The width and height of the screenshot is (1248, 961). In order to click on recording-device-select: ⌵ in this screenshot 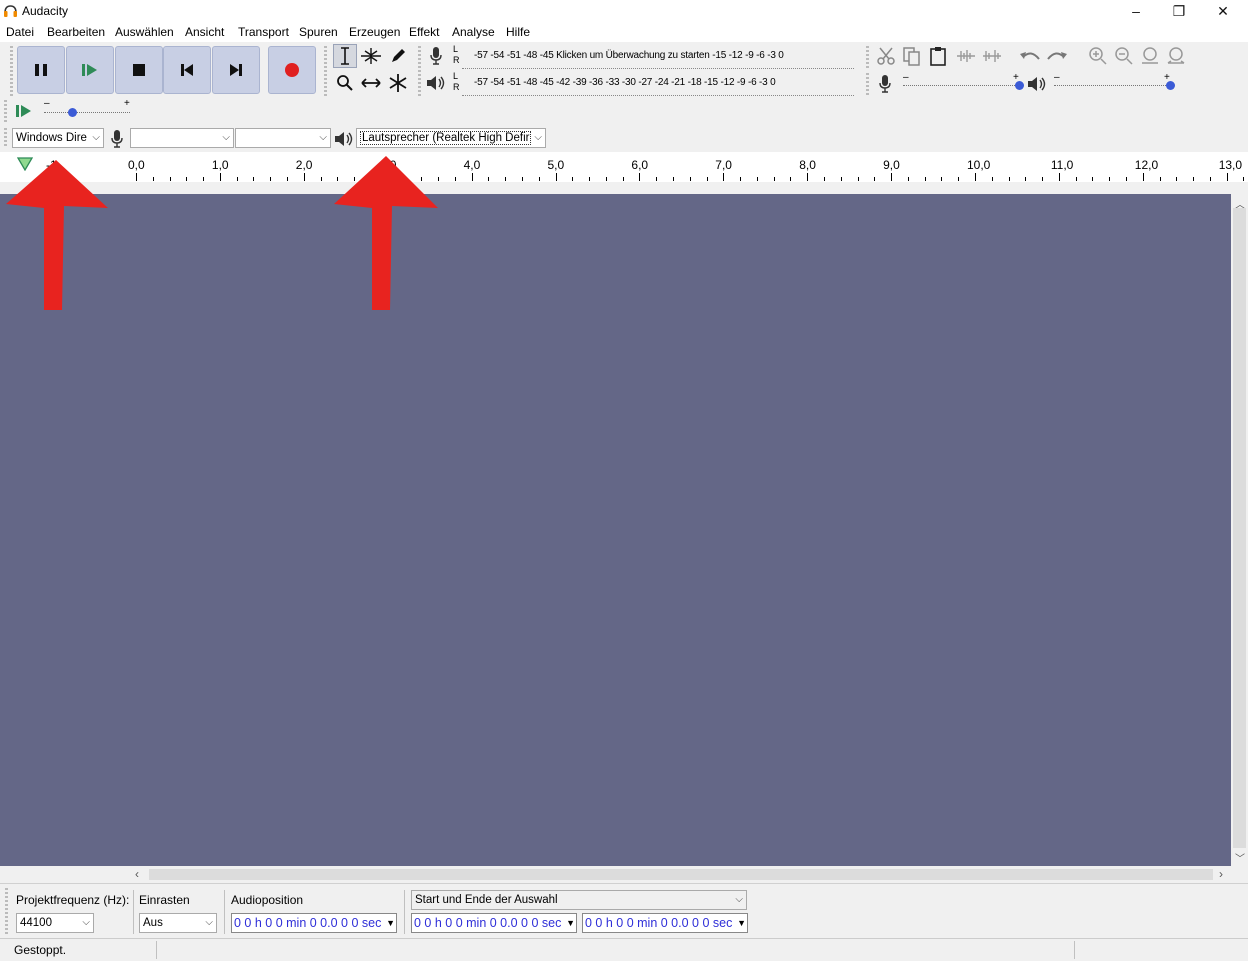, I will do `click(182, 138)`.